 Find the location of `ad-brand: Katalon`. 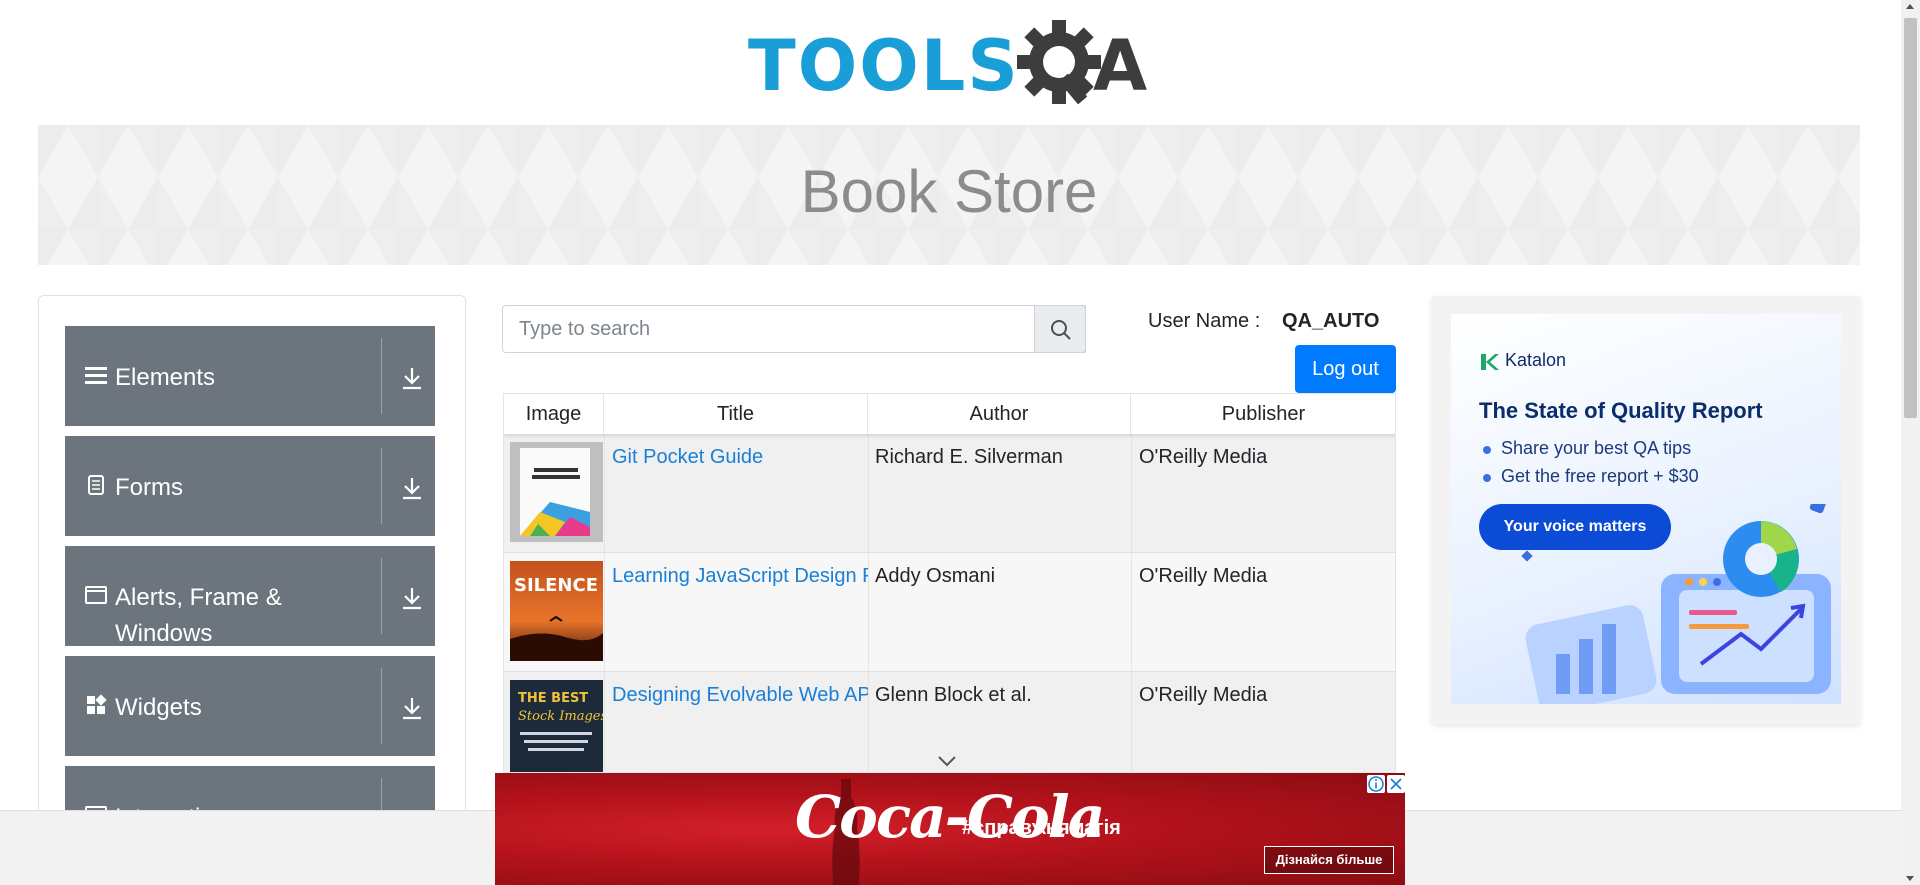

ad-brand: Katalon is located at coordinates (1536, 360).